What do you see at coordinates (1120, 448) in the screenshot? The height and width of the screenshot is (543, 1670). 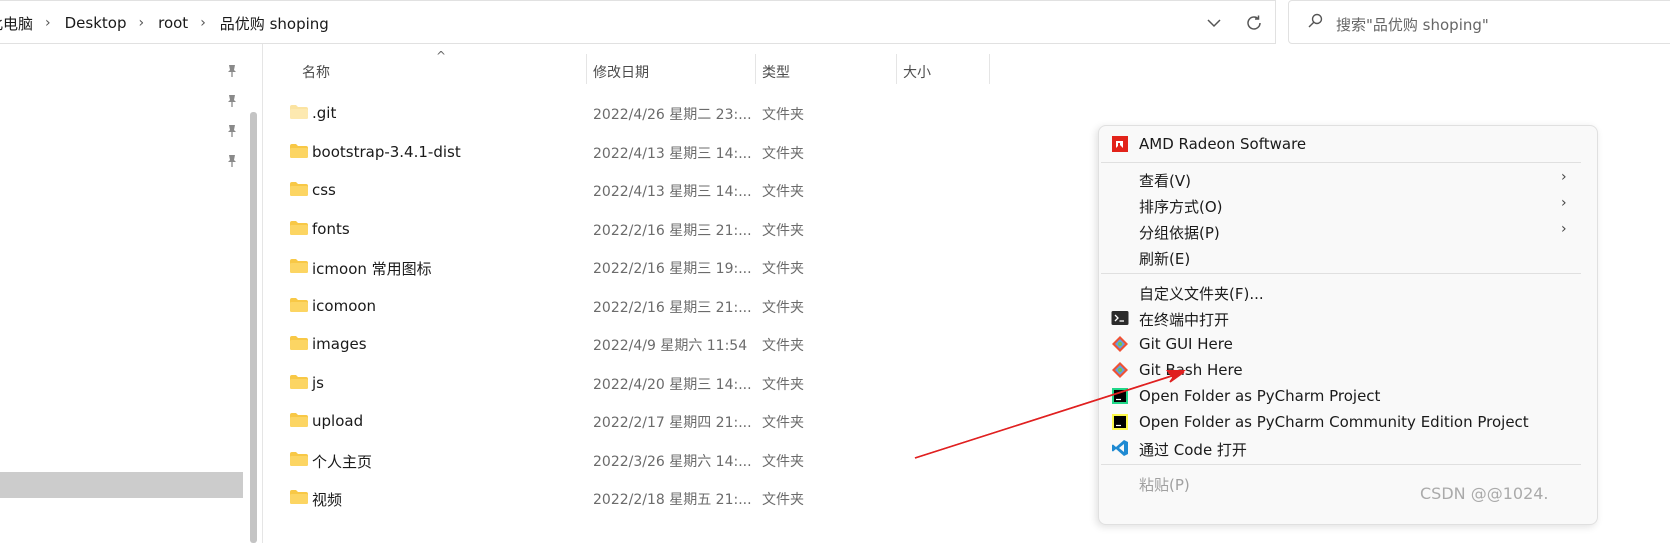 I see `vscode-icon` at bounding box center [1120, 448].